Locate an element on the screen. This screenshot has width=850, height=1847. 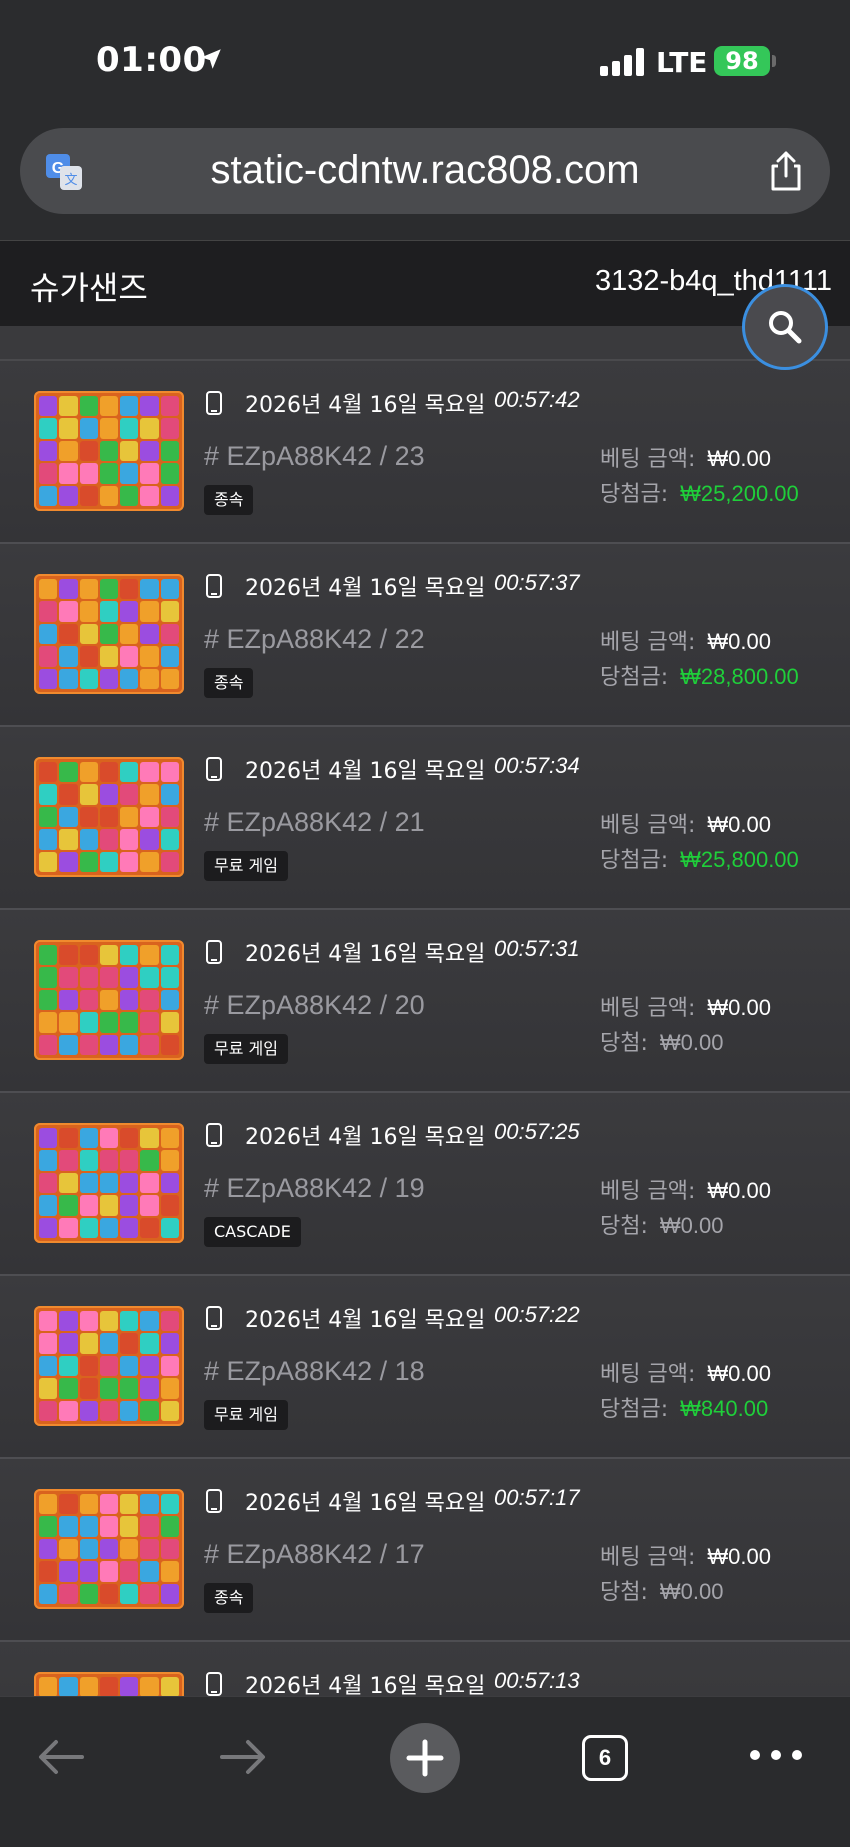
win-amount-line: 당첨금: ₩25,200.00 is located at coordinates (699, 492).